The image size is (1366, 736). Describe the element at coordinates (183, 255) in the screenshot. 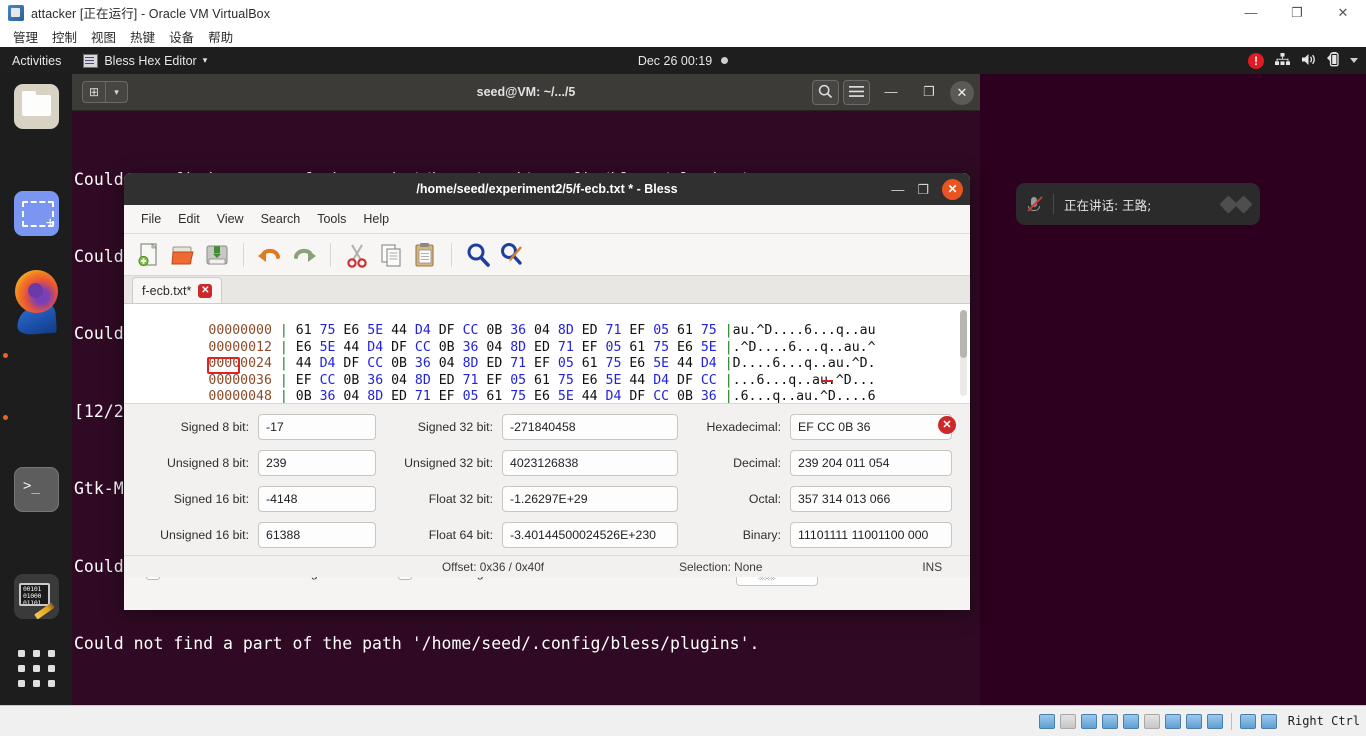

I see `open-file-icon` at that location.